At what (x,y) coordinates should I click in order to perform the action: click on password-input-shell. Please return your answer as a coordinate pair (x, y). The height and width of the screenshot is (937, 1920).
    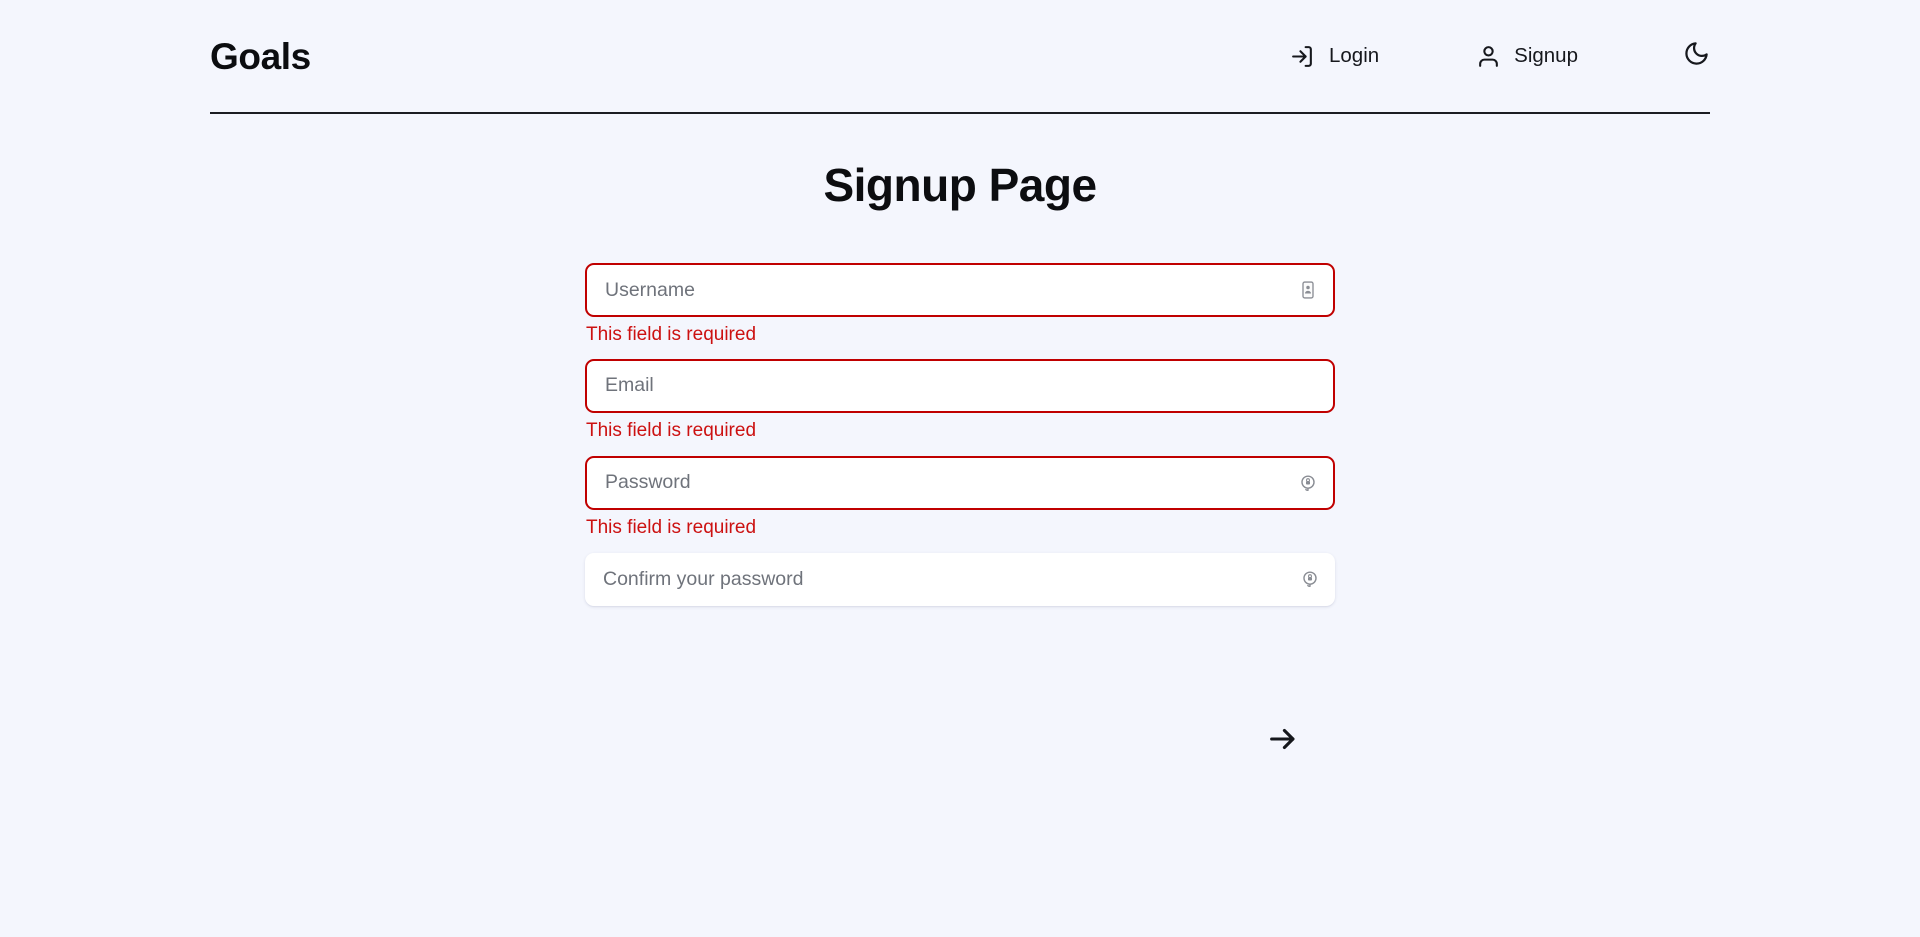
    Looking at the image, I should click on (960, 482).